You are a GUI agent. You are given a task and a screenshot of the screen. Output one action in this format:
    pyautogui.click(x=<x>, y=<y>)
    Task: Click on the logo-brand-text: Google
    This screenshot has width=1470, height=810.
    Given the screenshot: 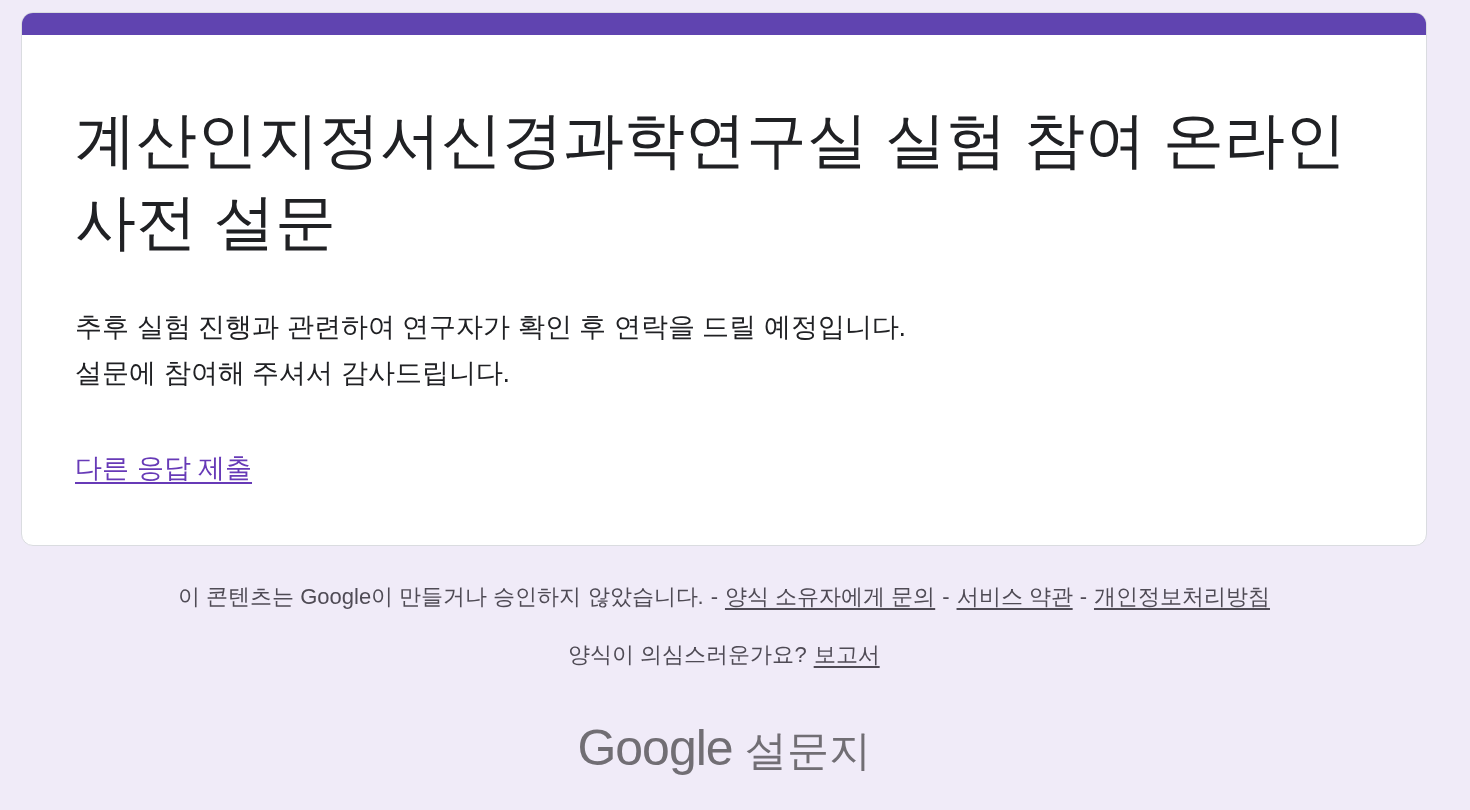 What is the action you would take?
    pyautogui.click(x=655, y=748)
    